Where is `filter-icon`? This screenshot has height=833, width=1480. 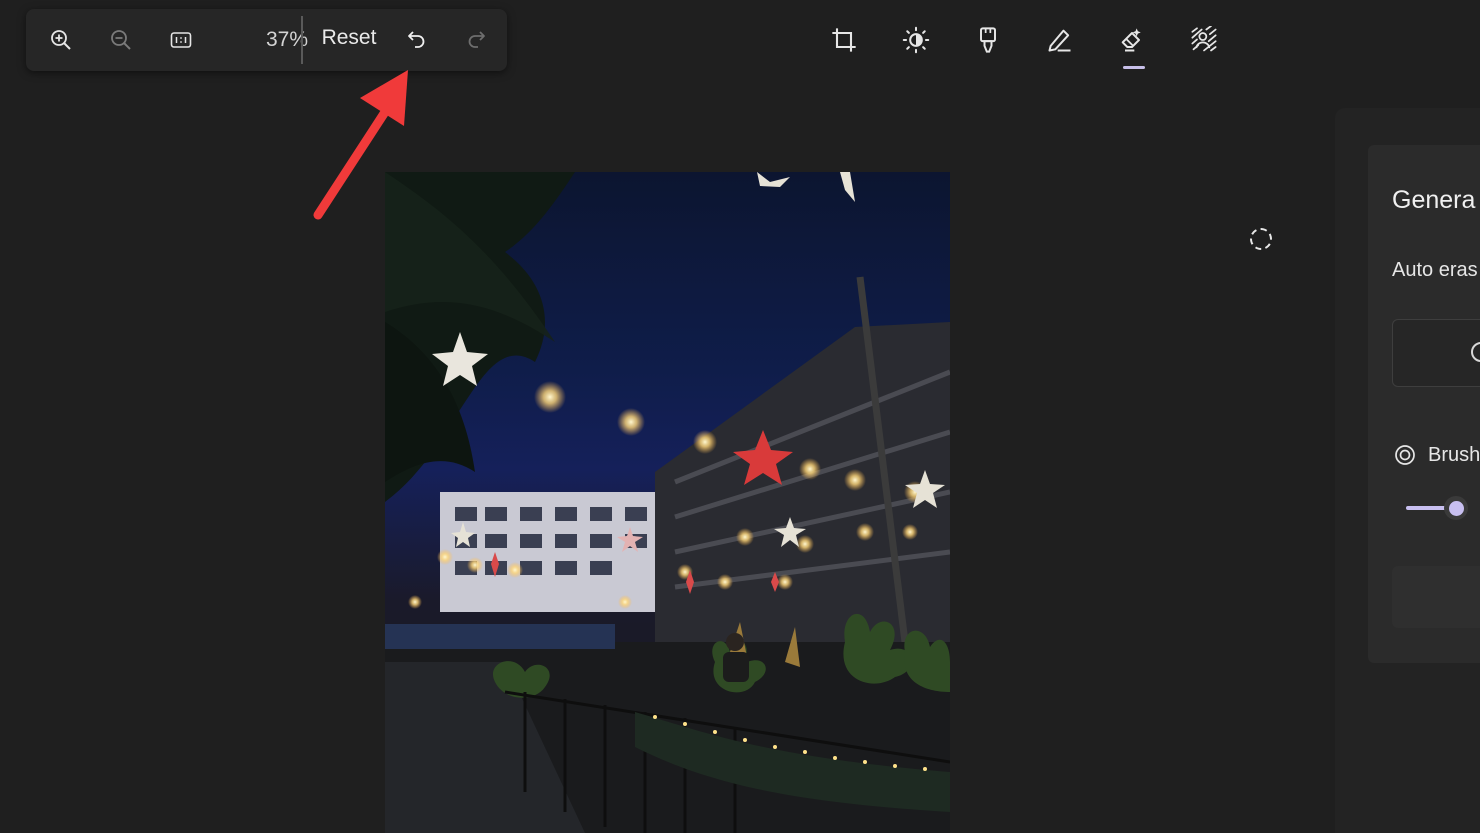
filter-icon is located at coordinates (988, 40).